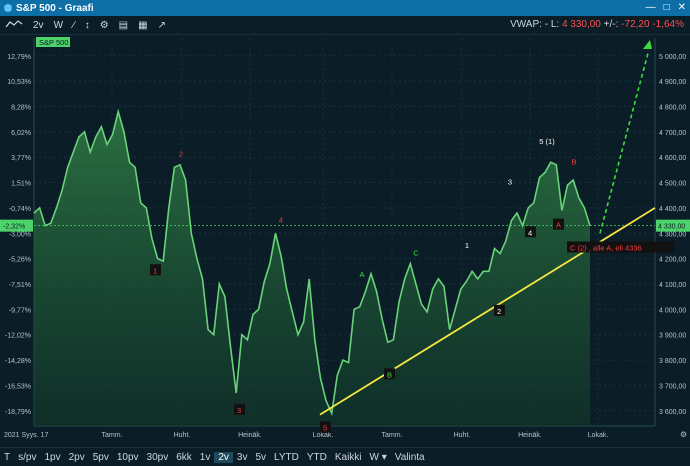  What do you see at coordinates (55, 8) in the screenshot?
I see `window-title: S&P 500 - Graafi` at bounding box center [55, 8].